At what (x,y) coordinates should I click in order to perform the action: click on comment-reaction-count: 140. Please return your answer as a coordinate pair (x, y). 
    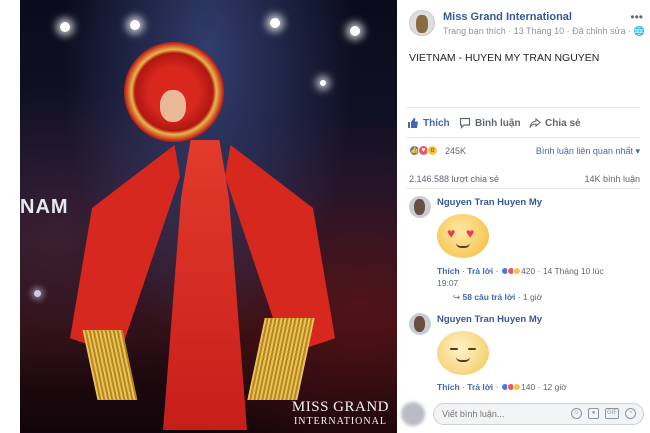
    Looking at the image, I should click on (528, 387).